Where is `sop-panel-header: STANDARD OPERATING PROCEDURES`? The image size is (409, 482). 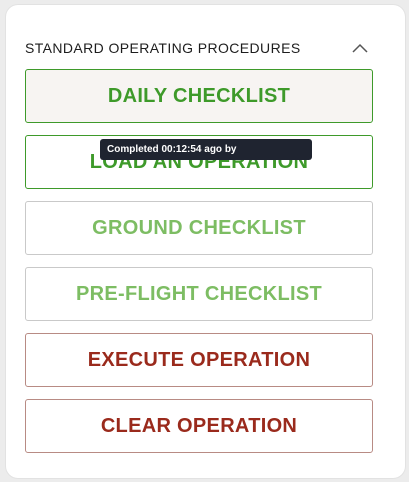
sop-panel-header: STANDARD OPERATING PROCEDURES is located at coordinates (201, 49).